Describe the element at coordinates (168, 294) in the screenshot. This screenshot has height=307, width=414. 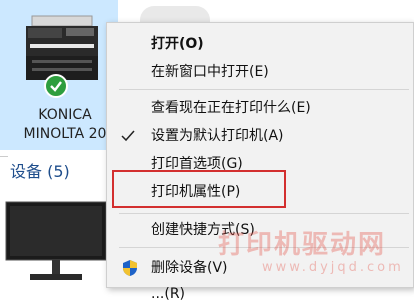
I see `menu-item-label: ...(R)` at that location.